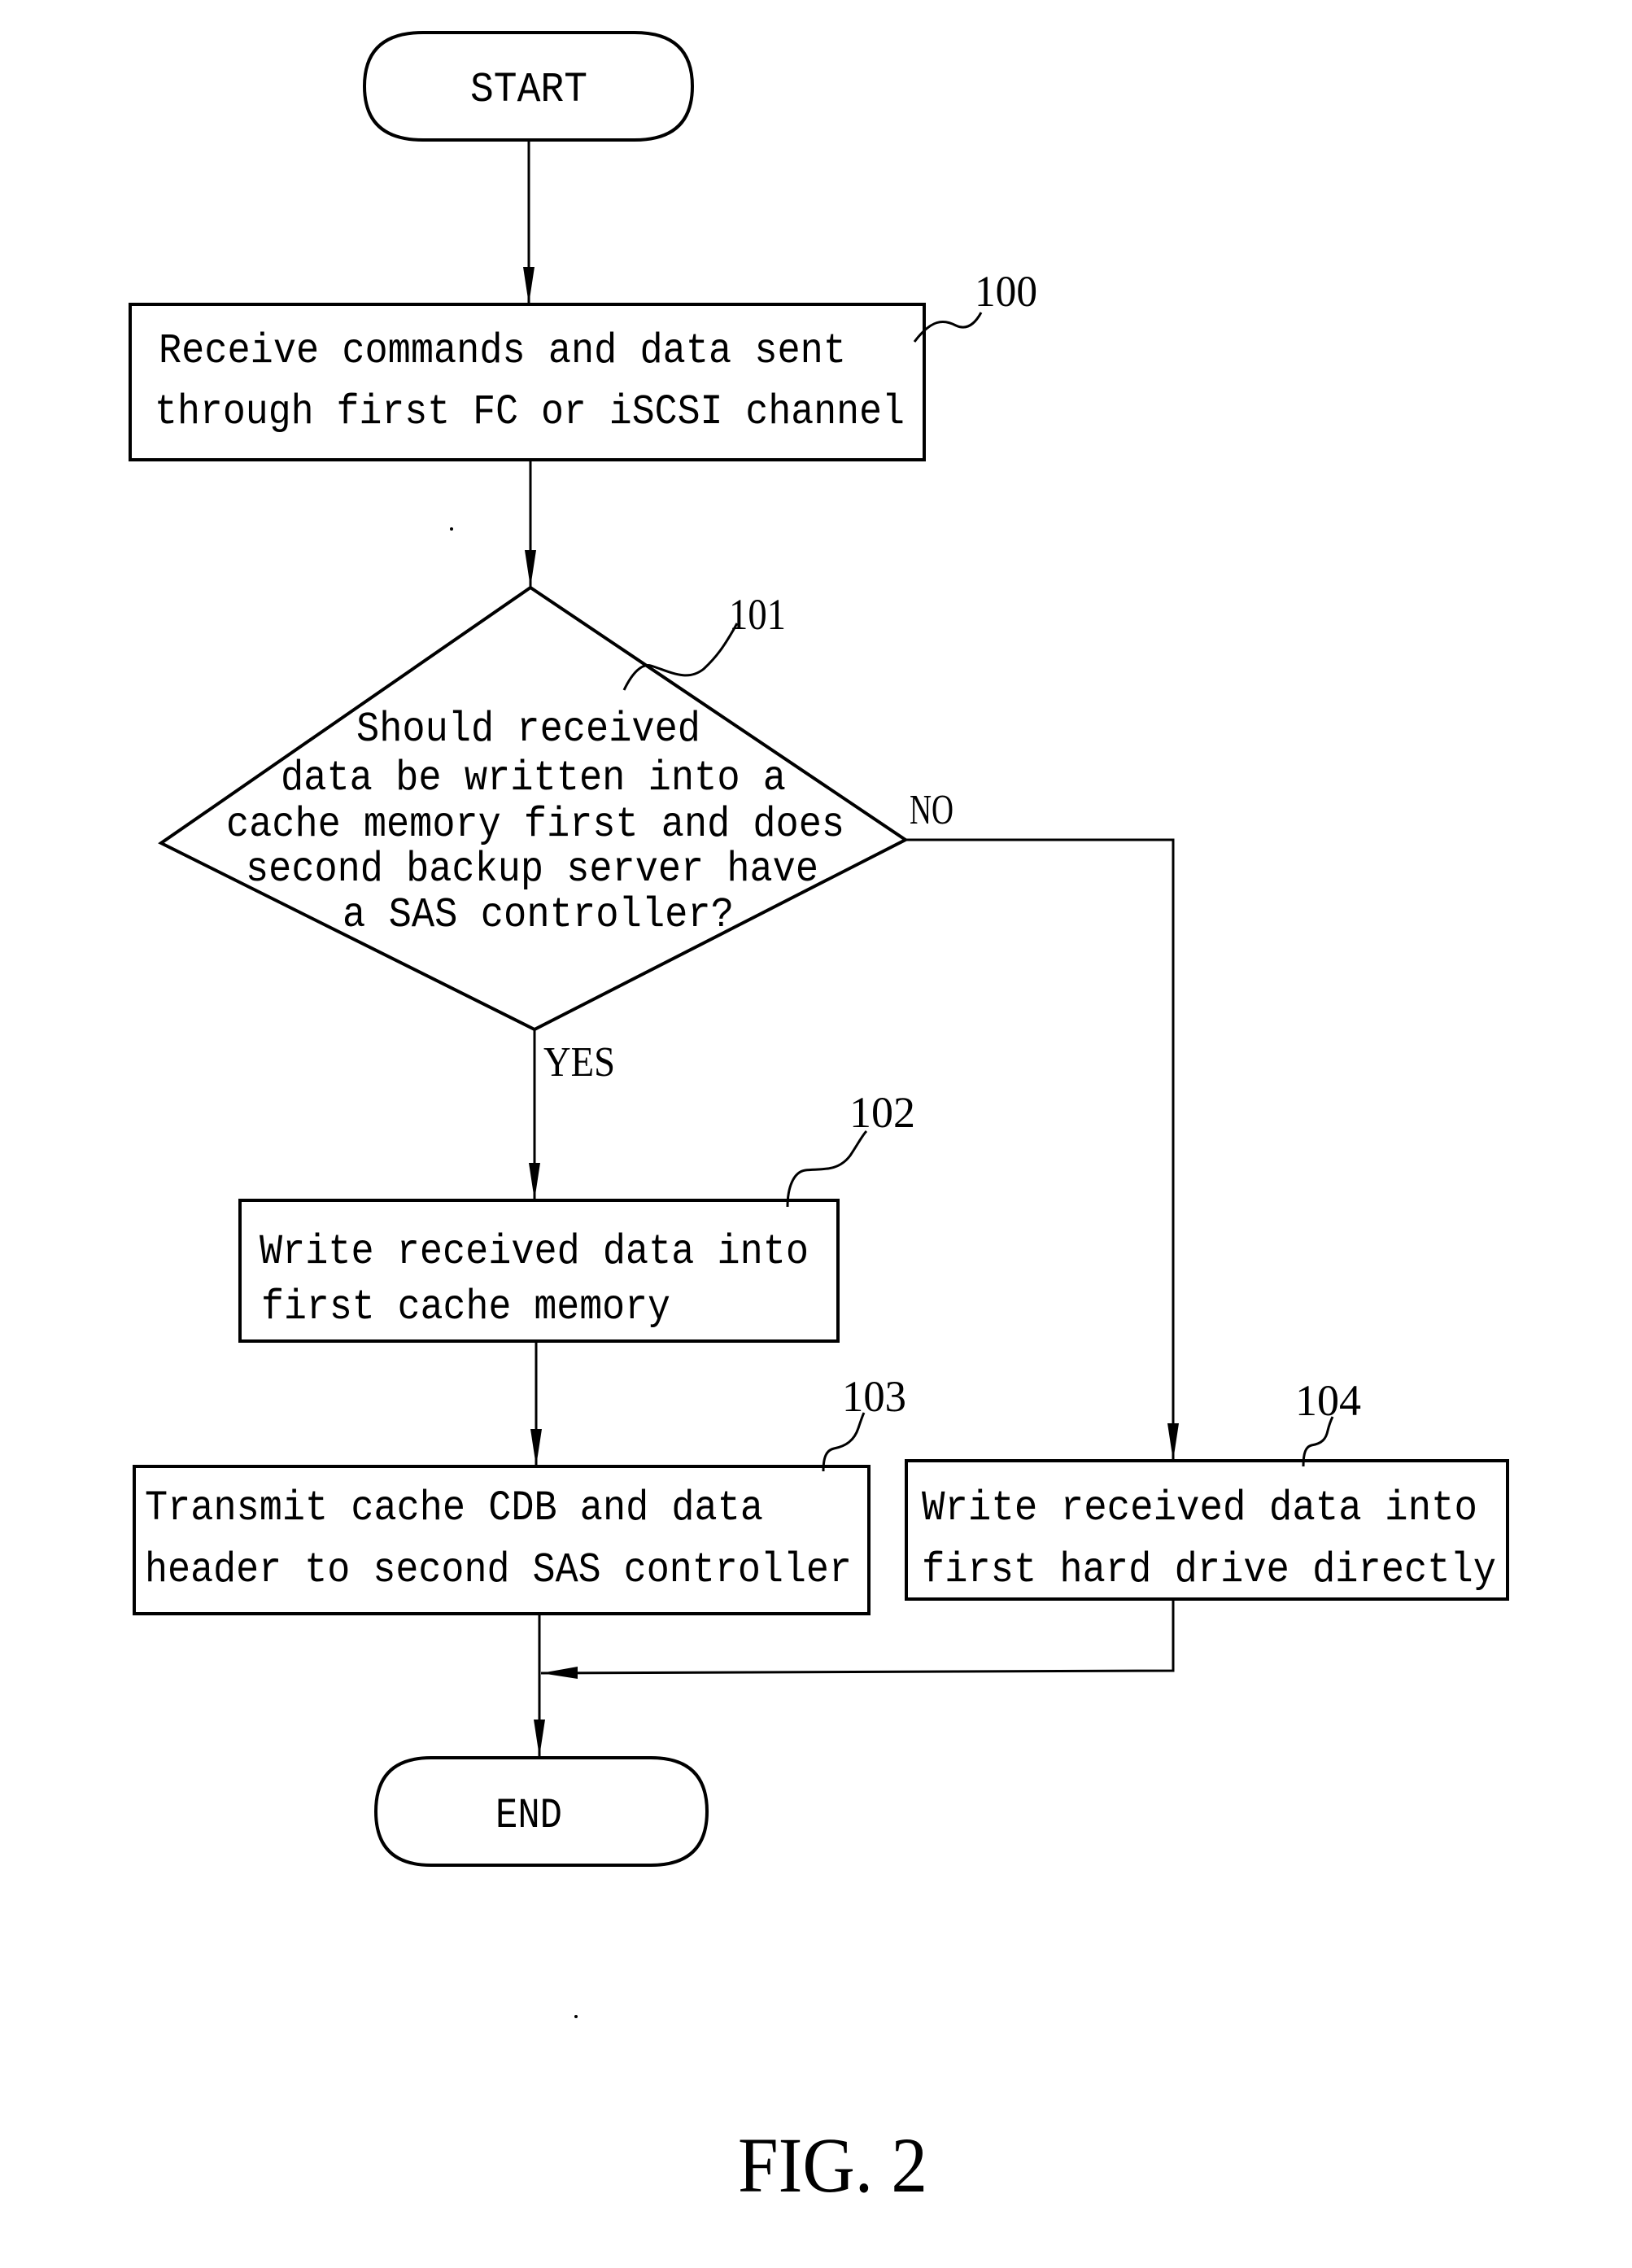  I want to click on step-104-line-2: first hard drive directly, so click(1209, 1570).